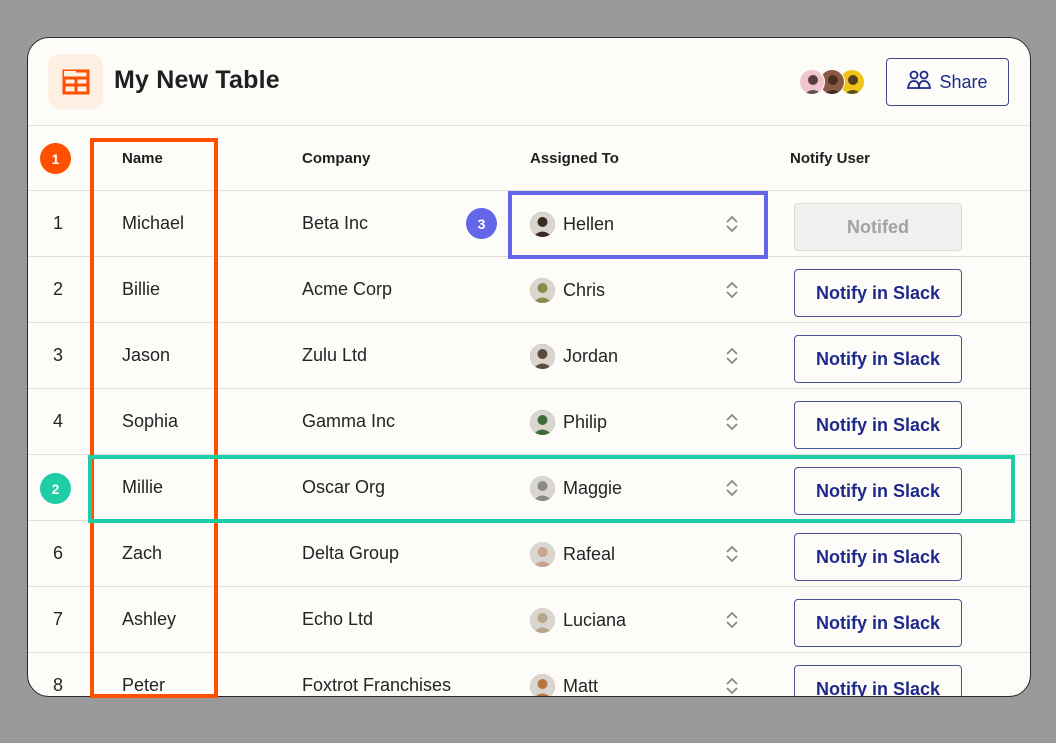  I want to click on annotation-marker-3: 3, so click(481, 223).